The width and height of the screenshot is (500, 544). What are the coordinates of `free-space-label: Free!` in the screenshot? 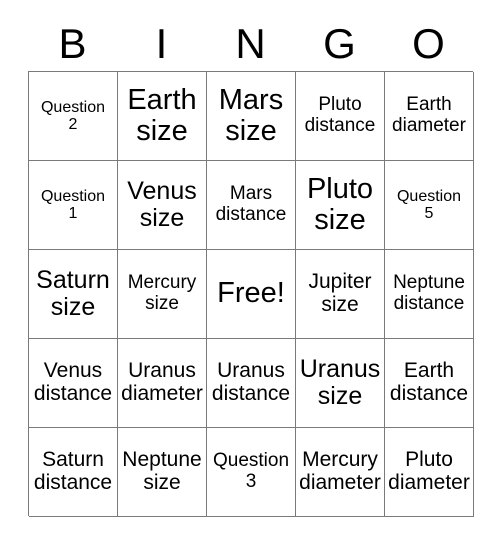 It's located at (251, 293).